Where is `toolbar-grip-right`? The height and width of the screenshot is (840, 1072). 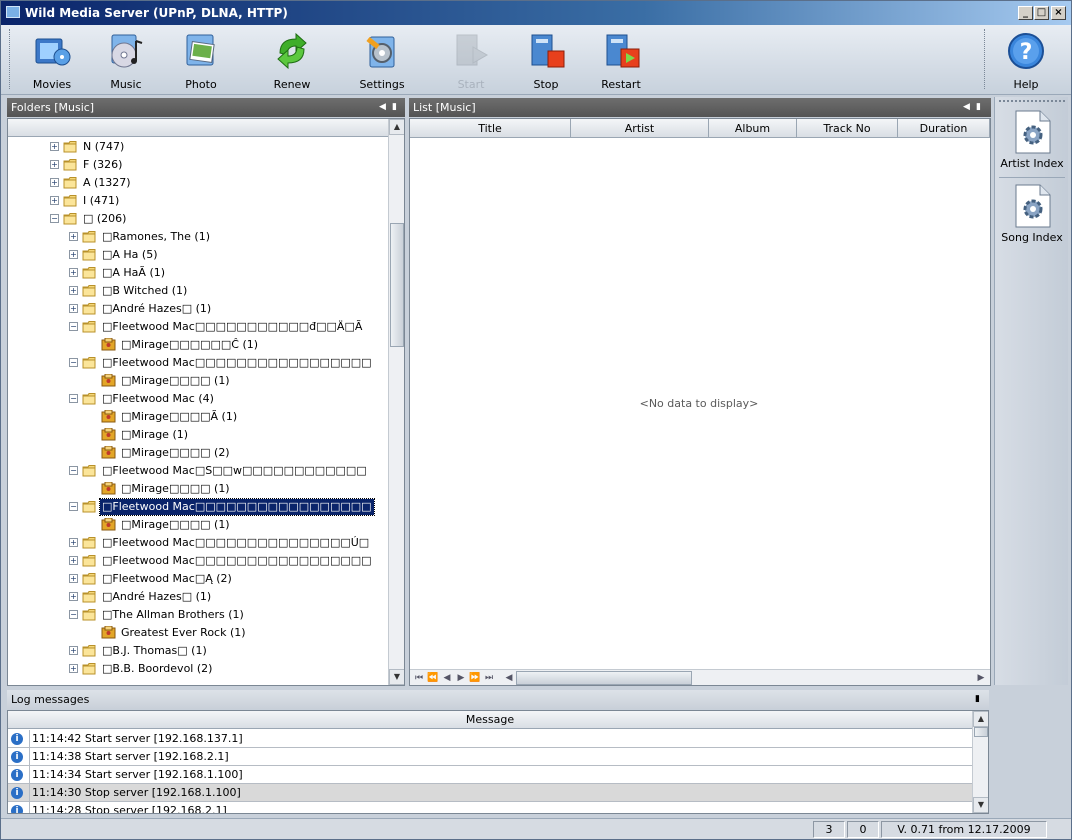
toolbar-grip-right is located at coordinates (985, 59).